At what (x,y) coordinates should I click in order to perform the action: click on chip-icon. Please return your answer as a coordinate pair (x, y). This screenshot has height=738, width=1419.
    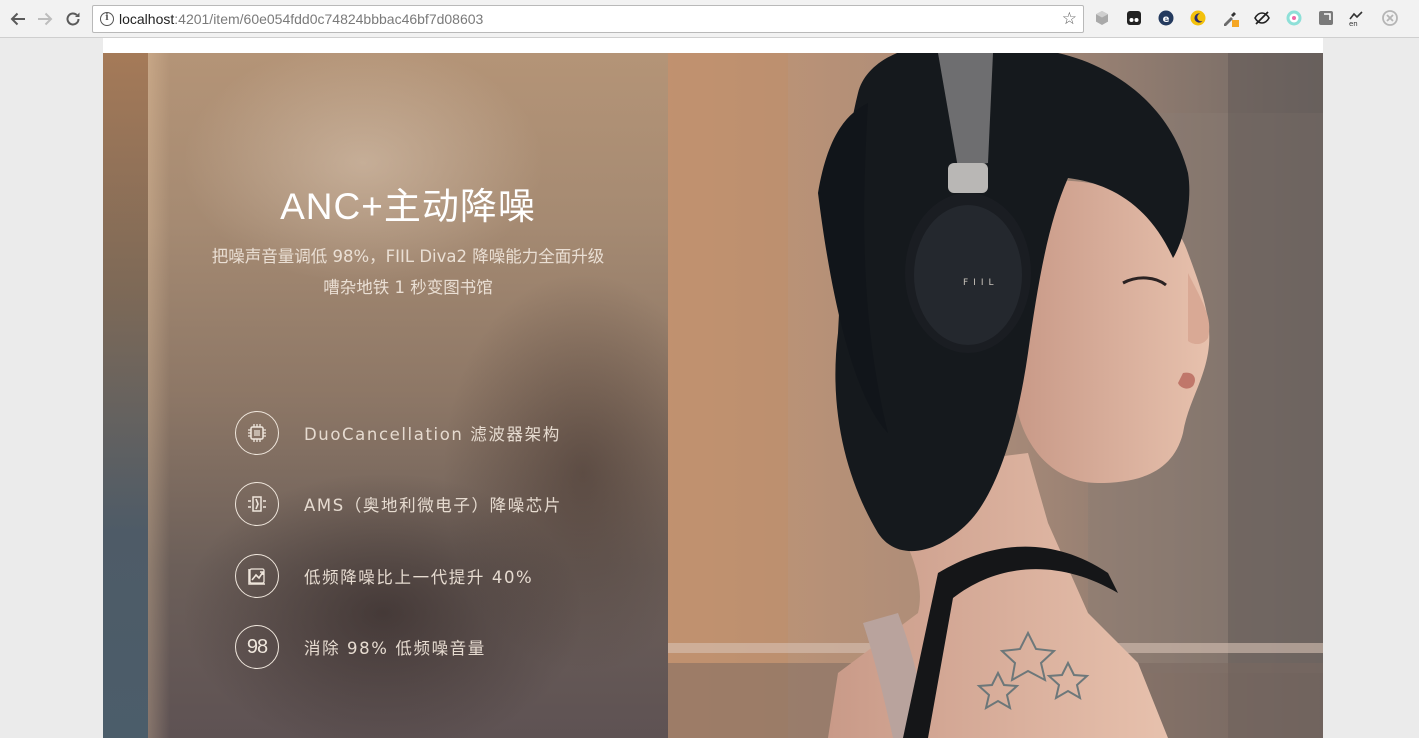
    Looking at the image, I should click on (257, 433).